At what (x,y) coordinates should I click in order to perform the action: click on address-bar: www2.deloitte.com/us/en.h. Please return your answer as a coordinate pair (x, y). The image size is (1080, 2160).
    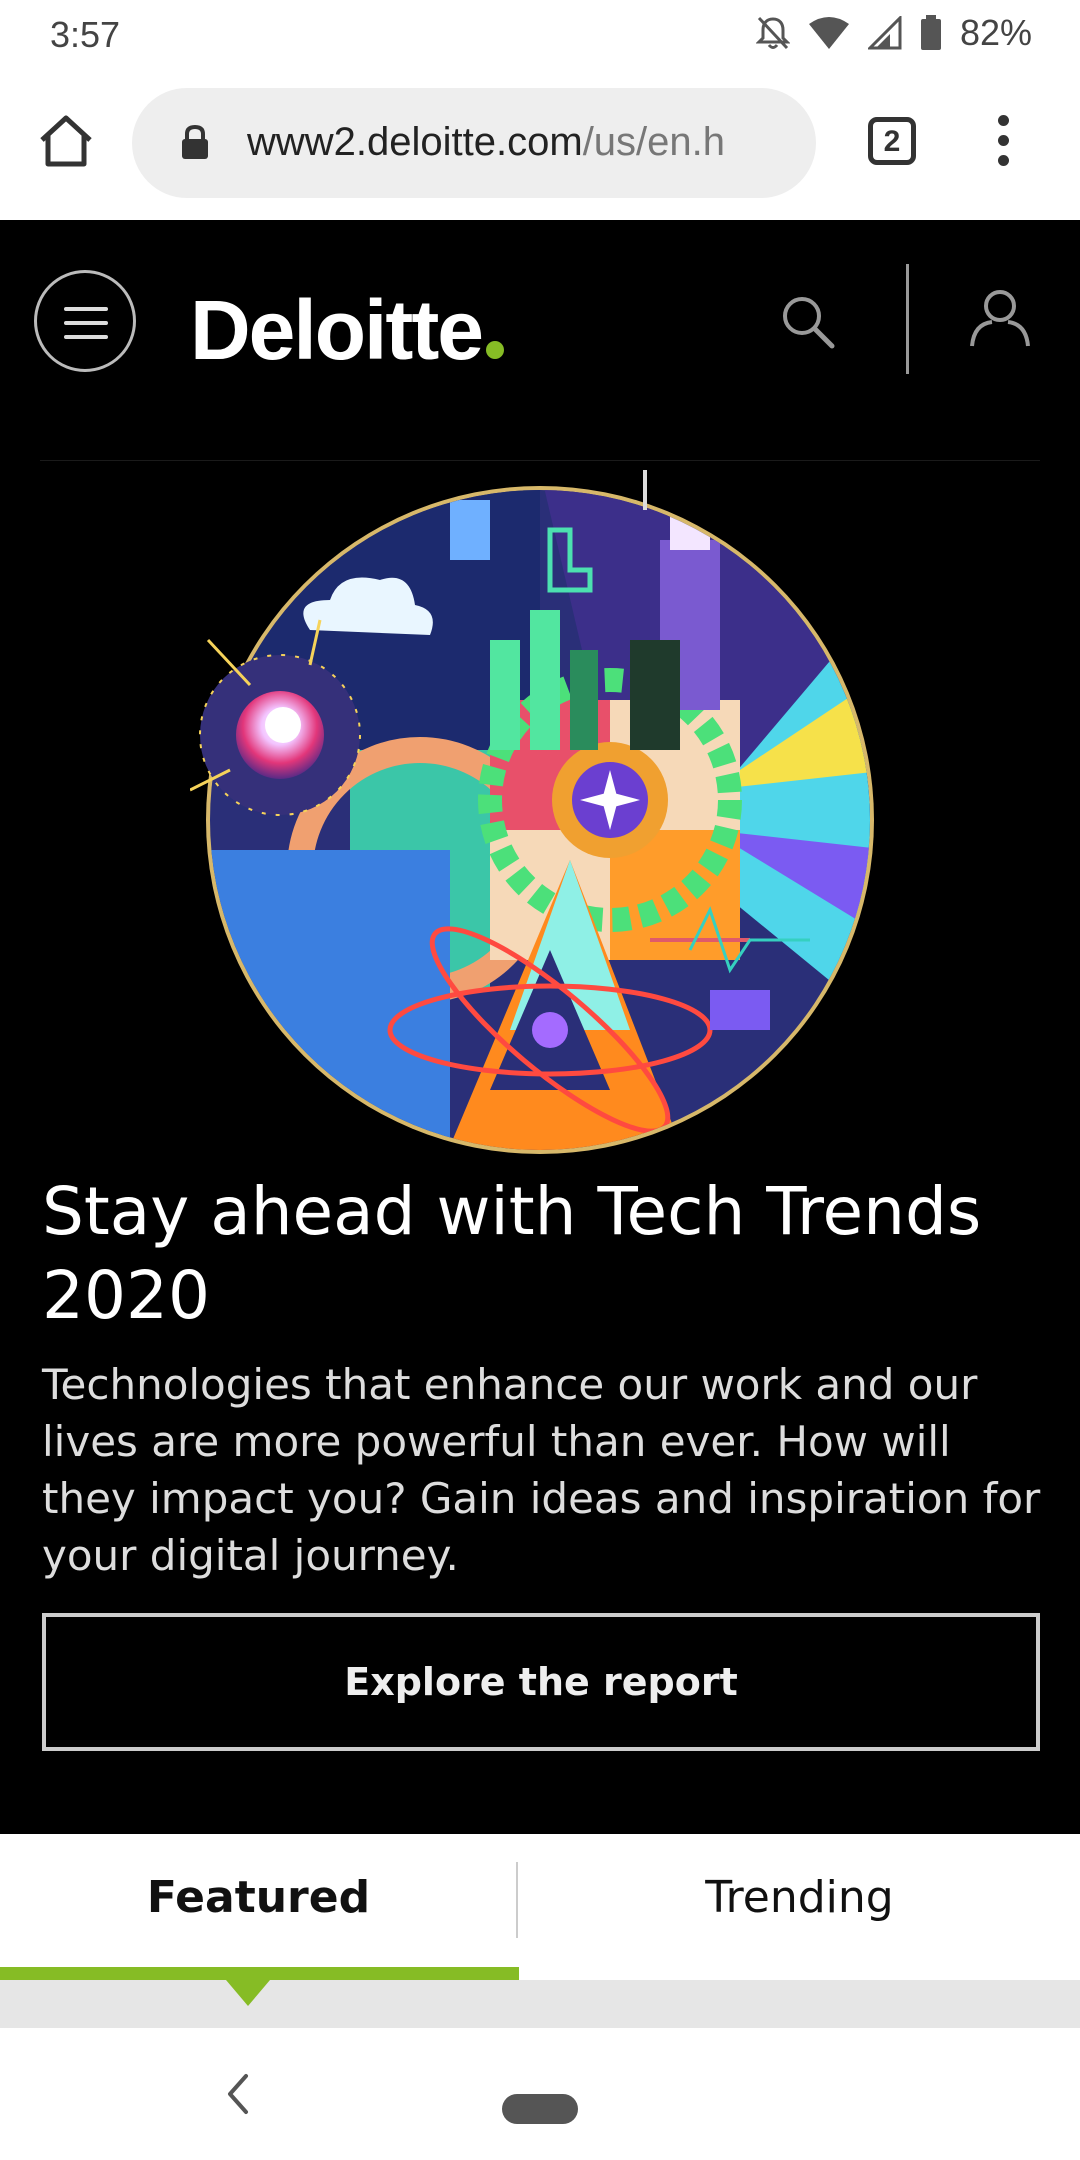
    Looking at the image, I should click on (474, 143).